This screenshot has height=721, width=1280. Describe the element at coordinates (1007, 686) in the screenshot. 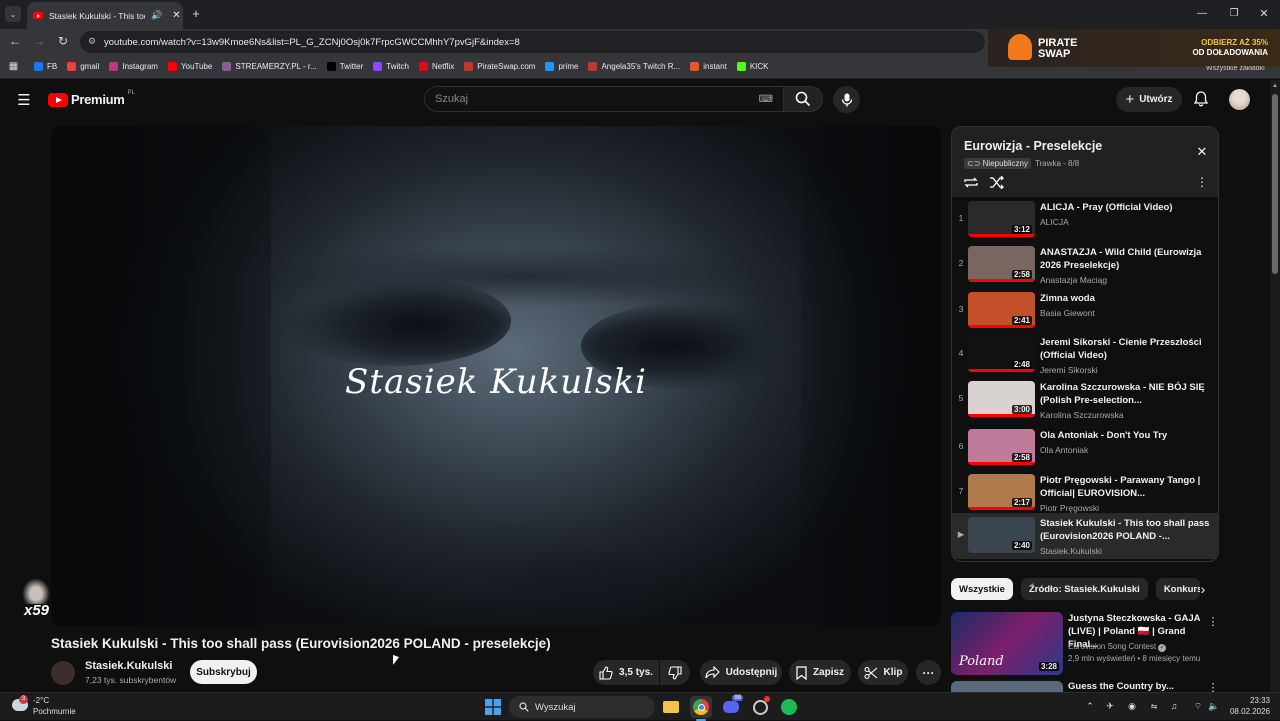

I see `recommendation-2-thumbnail` at that location.